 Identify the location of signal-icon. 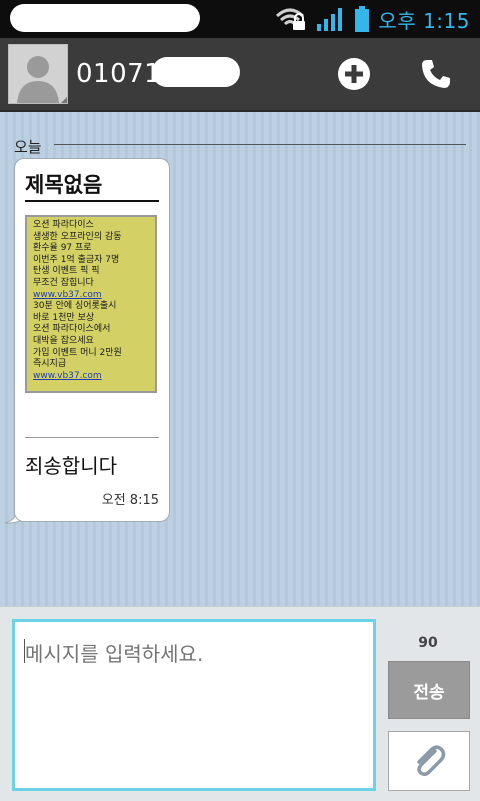
(330, 19).